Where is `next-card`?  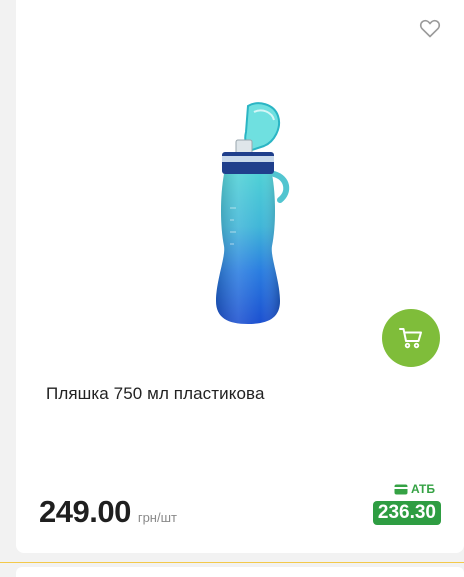
next-card is located at coordinates (240, 572).